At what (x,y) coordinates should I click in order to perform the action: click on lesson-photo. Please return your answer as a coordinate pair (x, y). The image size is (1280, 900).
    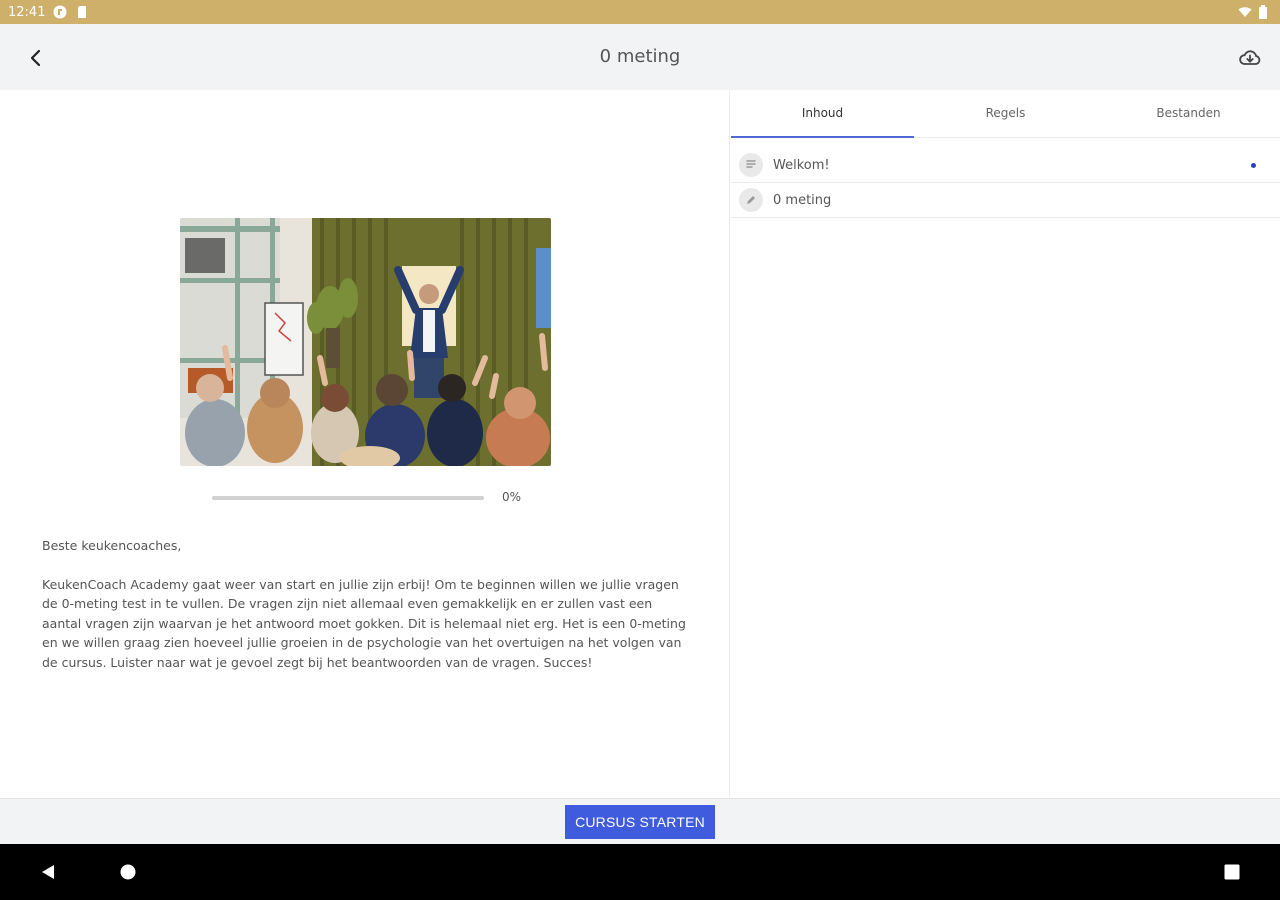
    Looking at the image, I should click on (365, 342).